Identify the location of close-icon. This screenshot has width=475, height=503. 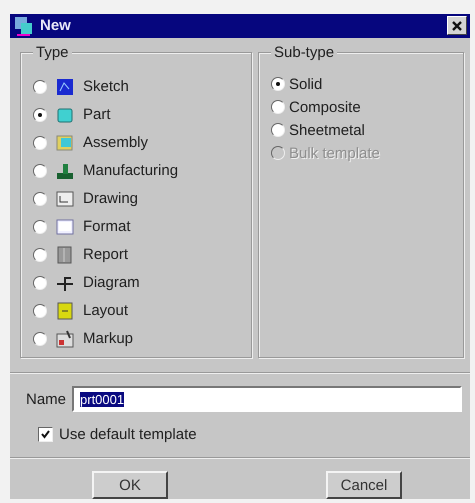
(457, 25).